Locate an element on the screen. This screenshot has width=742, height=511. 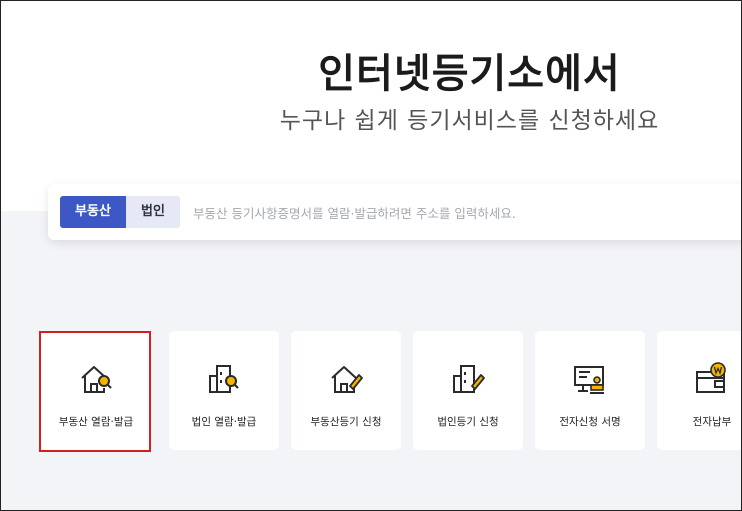
service-tile-e-payment: 전자납부 is located at coordinates (699, 390).